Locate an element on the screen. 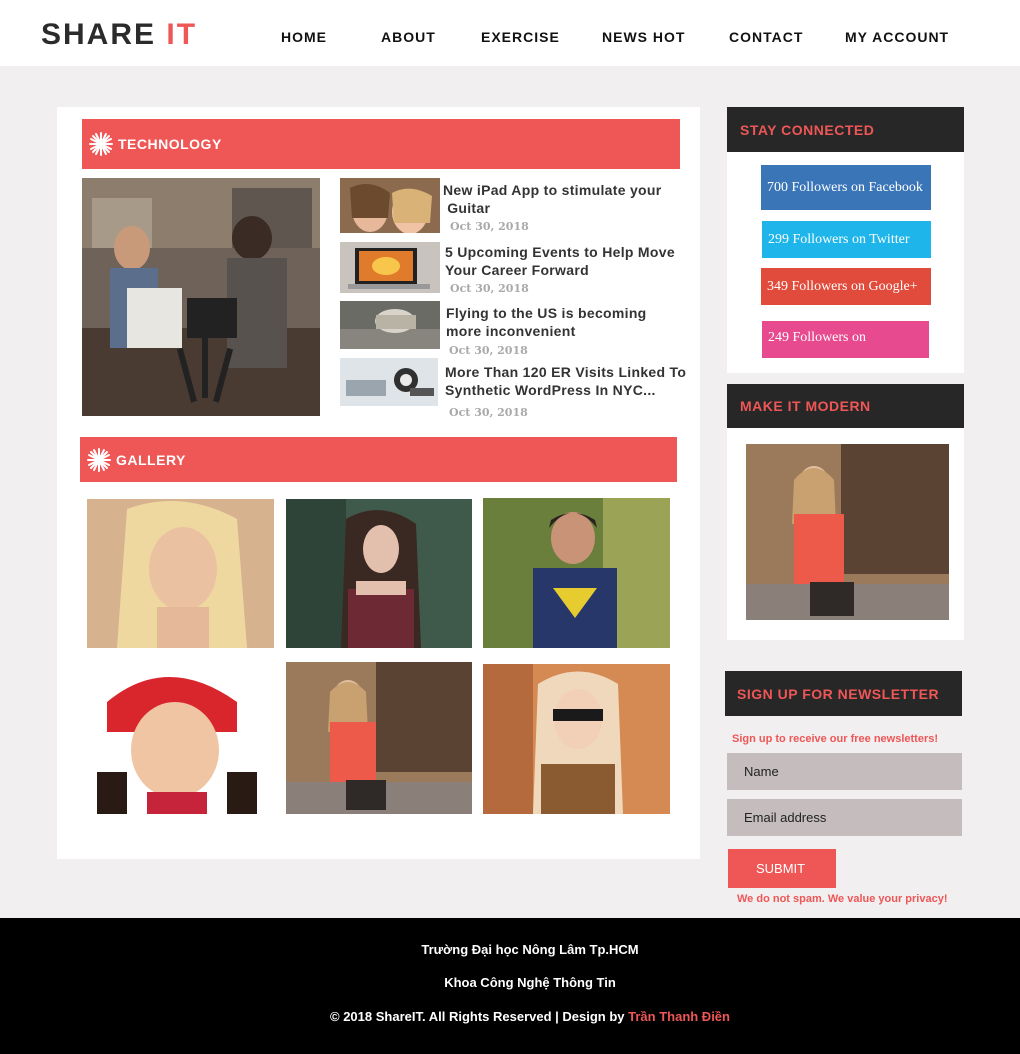  email-field: Email address is located at coordinates (844, 817).